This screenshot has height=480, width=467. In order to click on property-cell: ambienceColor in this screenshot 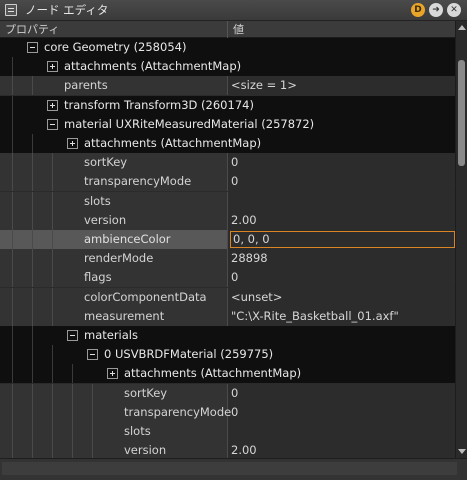, I will do `click(114, 239)`.